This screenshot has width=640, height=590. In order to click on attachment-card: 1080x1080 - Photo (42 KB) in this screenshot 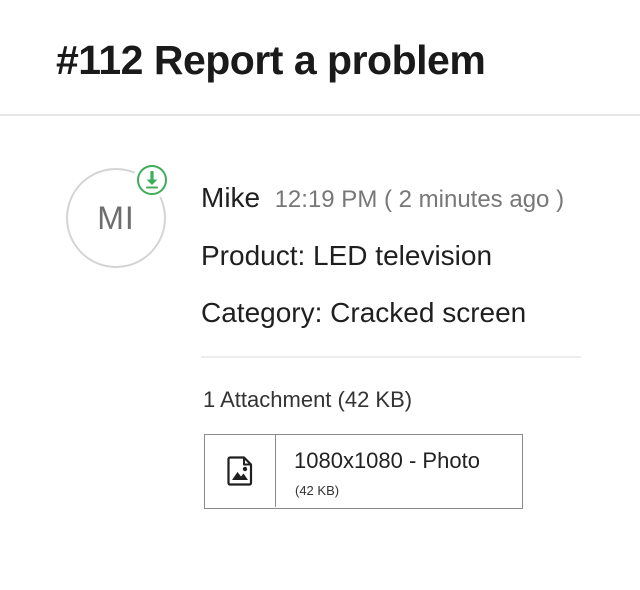, I will do `click(363, 471)`.